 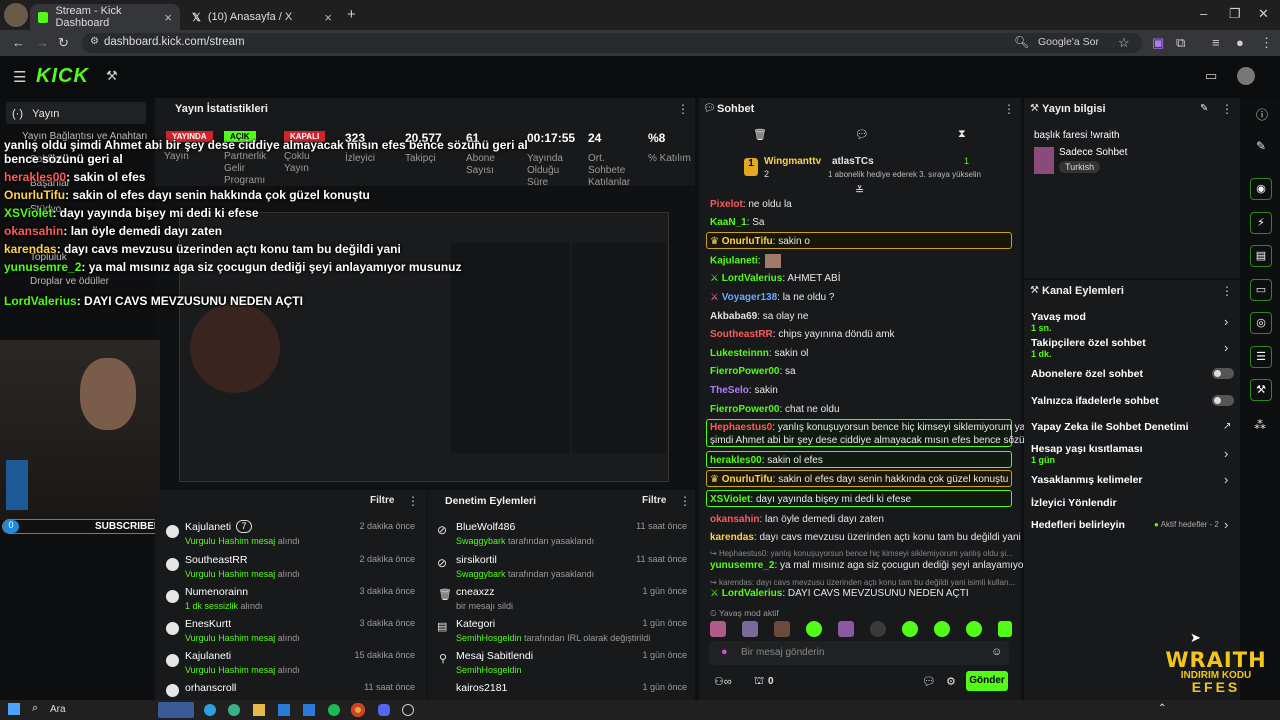 What do you see at coordinates (63, 43) in the screenshot?
I see `reload-icon: ↻` at bounding box center [63, 43].